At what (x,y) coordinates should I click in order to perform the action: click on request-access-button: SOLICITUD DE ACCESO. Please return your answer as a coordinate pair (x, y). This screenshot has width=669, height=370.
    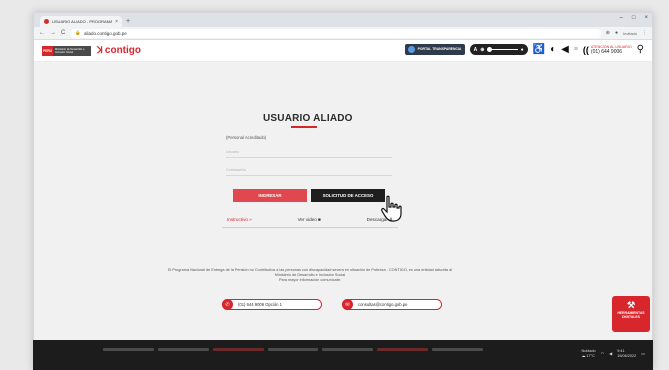
    Looking at the image, I should click on (348, 195).